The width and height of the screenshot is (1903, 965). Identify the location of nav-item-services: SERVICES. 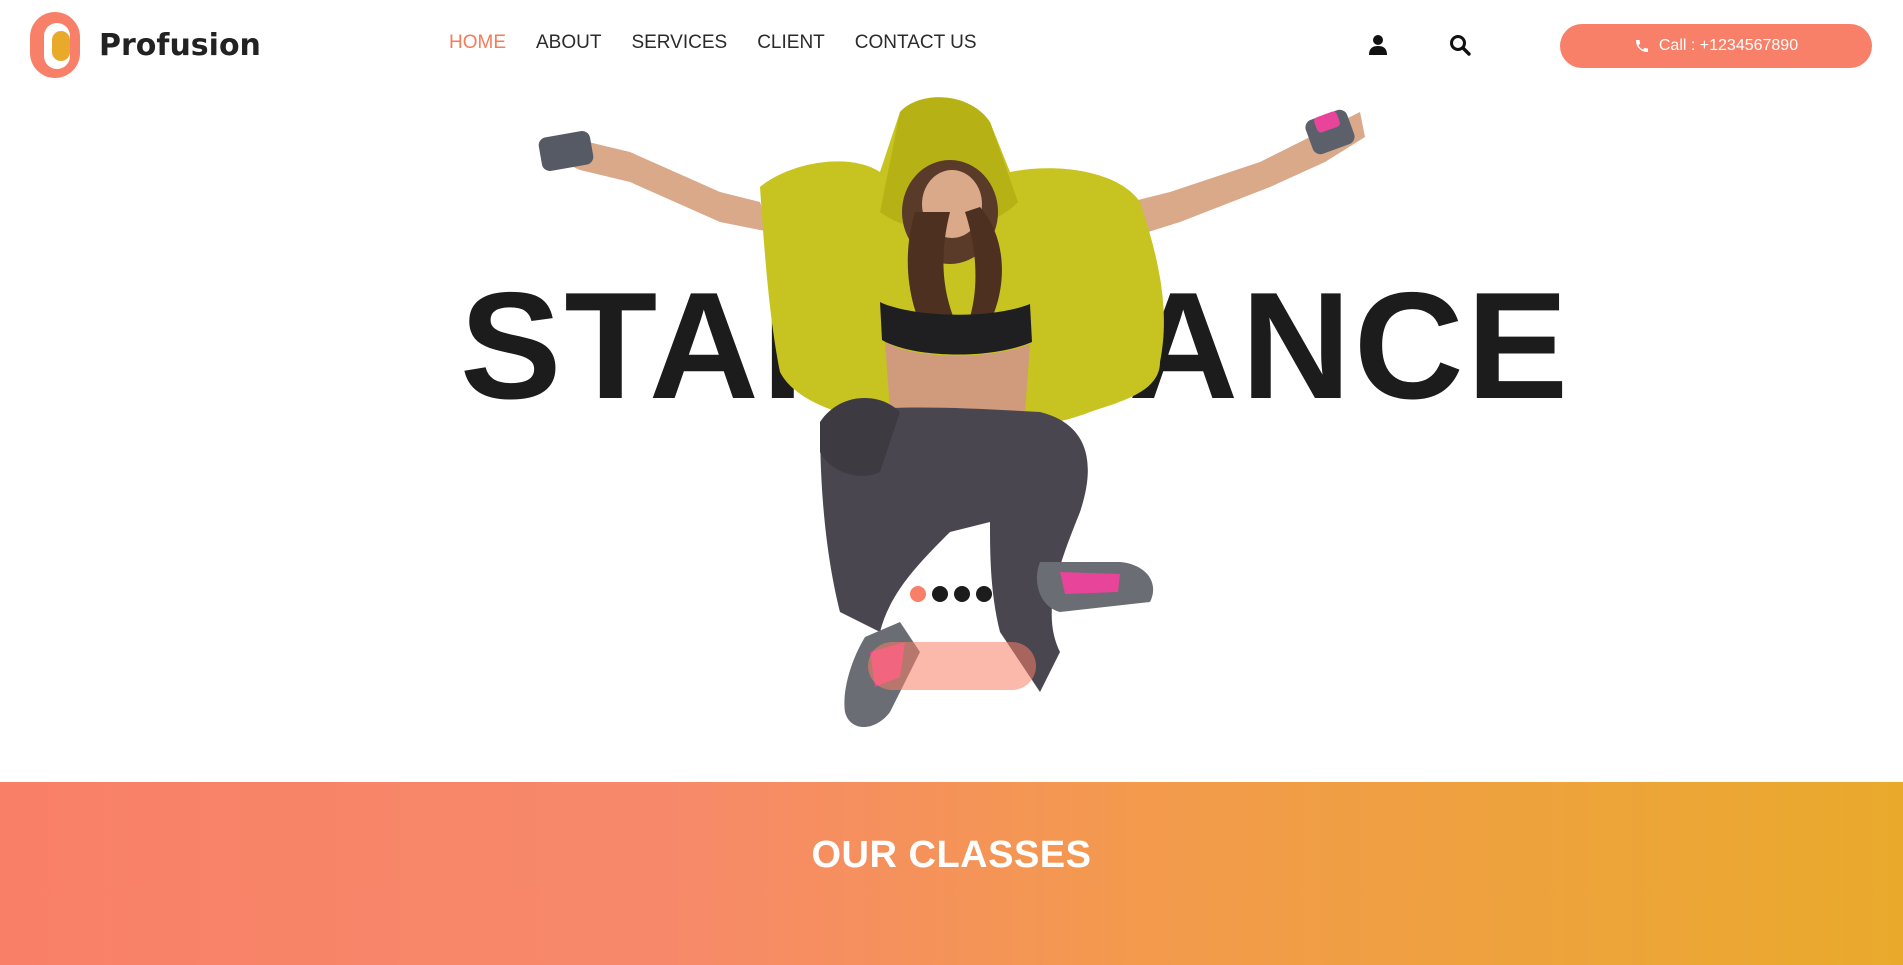
(679, 43).